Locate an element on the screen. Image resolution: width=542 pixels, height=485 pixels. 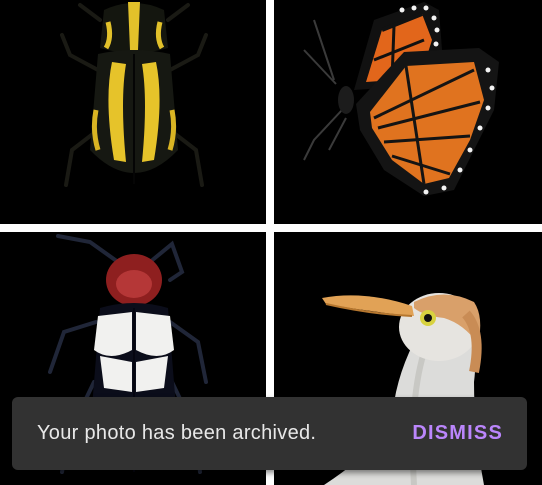
snackbar-message: Your photo has been archived. is located at coordinates (177, 433).